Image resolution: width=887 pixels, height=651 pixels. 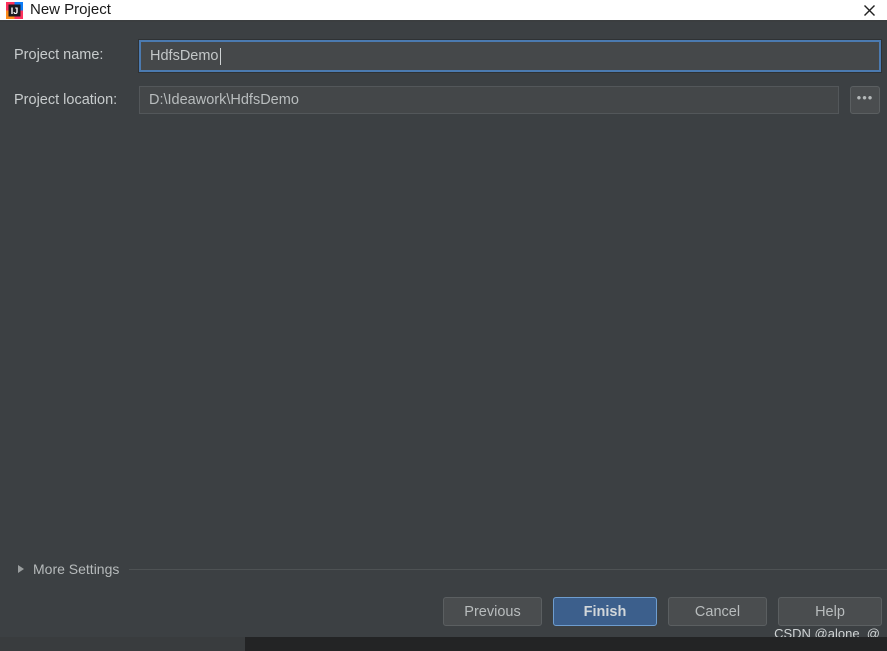 I want to click on ellipsis-icon: •••, so click(x=865, y=97).